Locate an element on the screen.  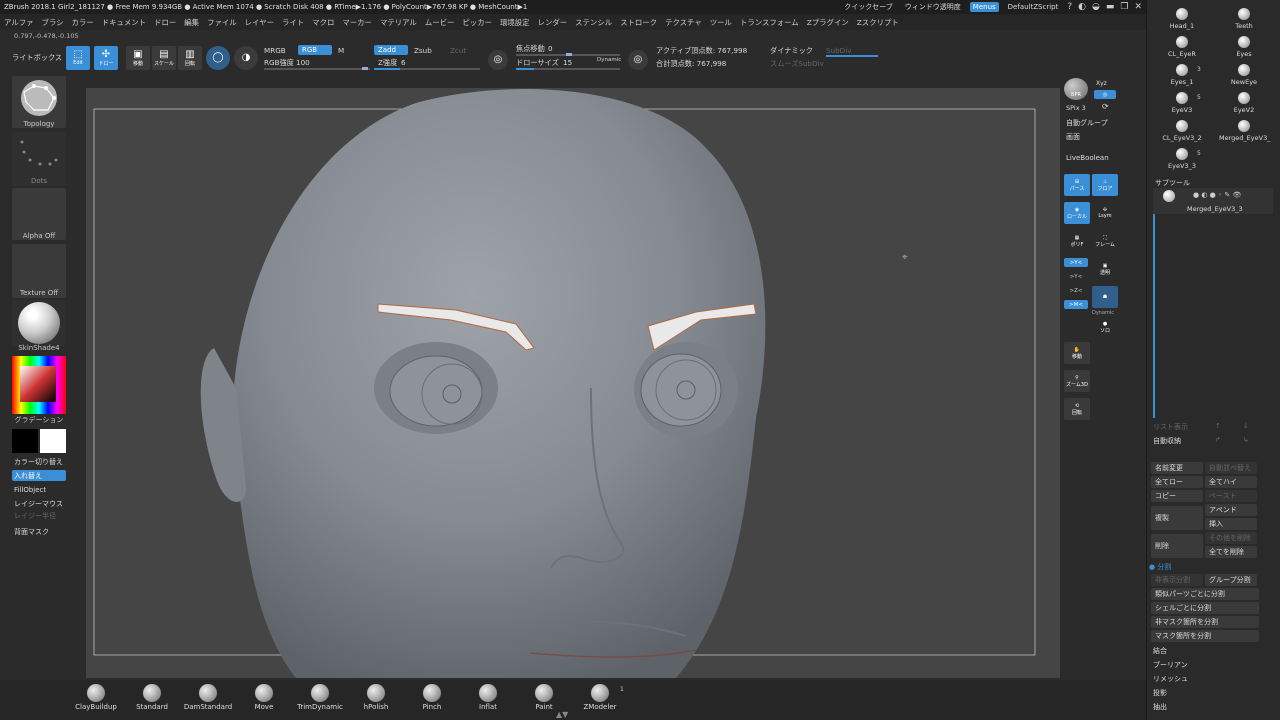
color-picker is located at coordinates (39, 385).